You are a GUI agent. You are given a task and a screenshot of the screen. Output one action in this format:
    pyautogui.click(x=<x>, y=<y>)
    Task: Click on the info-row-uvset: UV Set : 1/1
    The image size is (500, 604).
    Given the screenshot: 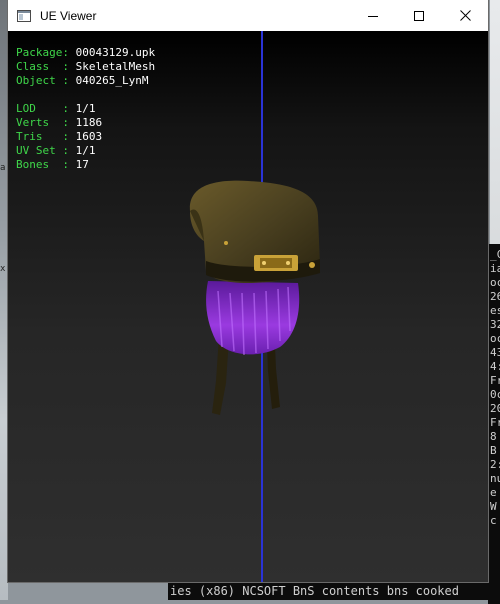 What is the action you would take?
    pyautogui.click(x=85, y=151)
    